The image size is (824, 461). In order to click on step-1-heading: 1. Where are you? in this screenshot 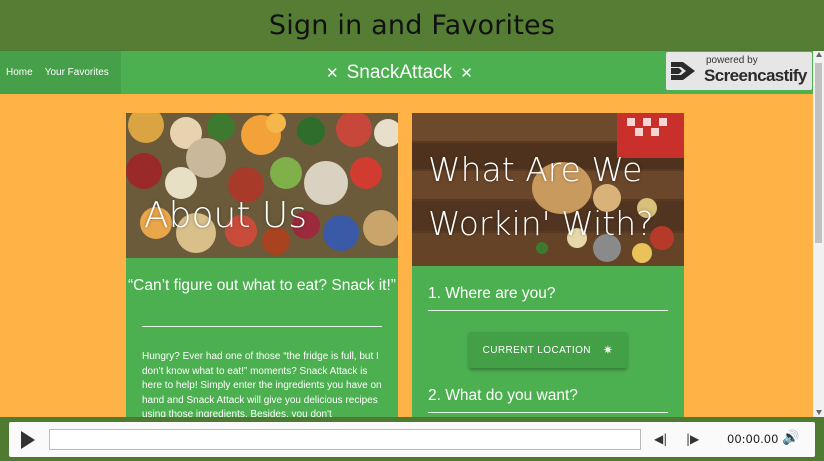, I will do `click(492, 293)`.